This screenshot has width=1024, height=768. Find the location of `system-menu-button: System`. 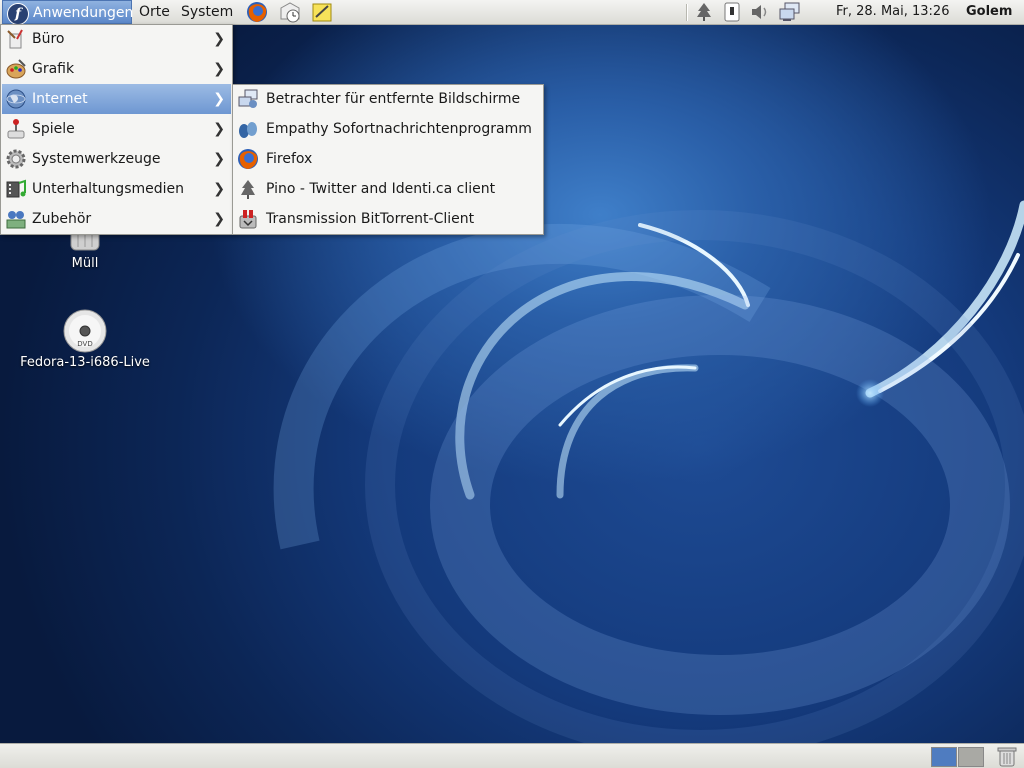

system-menu-button: System is located at coordinates (207, 12).